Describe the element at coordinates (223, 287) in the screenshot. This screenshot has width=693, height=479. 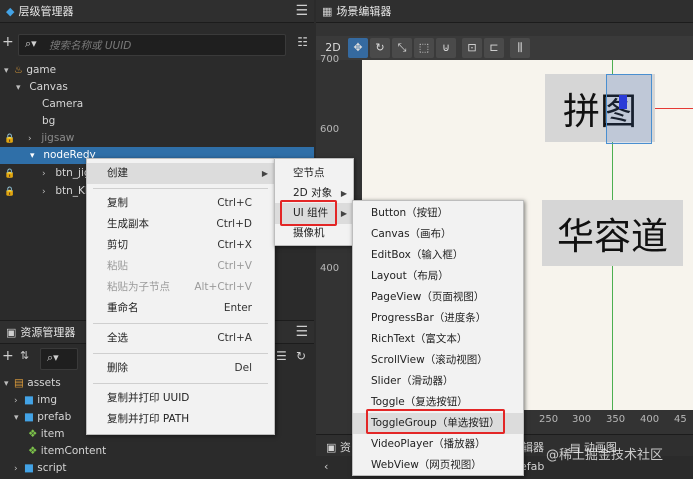
I see `menu-shortcut: Alt+Ctrl+V` at that location.